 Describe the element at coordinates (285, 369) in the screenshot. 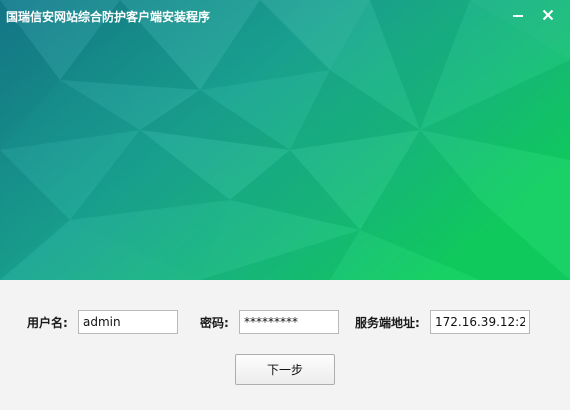

I see `next-button: 下一步` at that location.